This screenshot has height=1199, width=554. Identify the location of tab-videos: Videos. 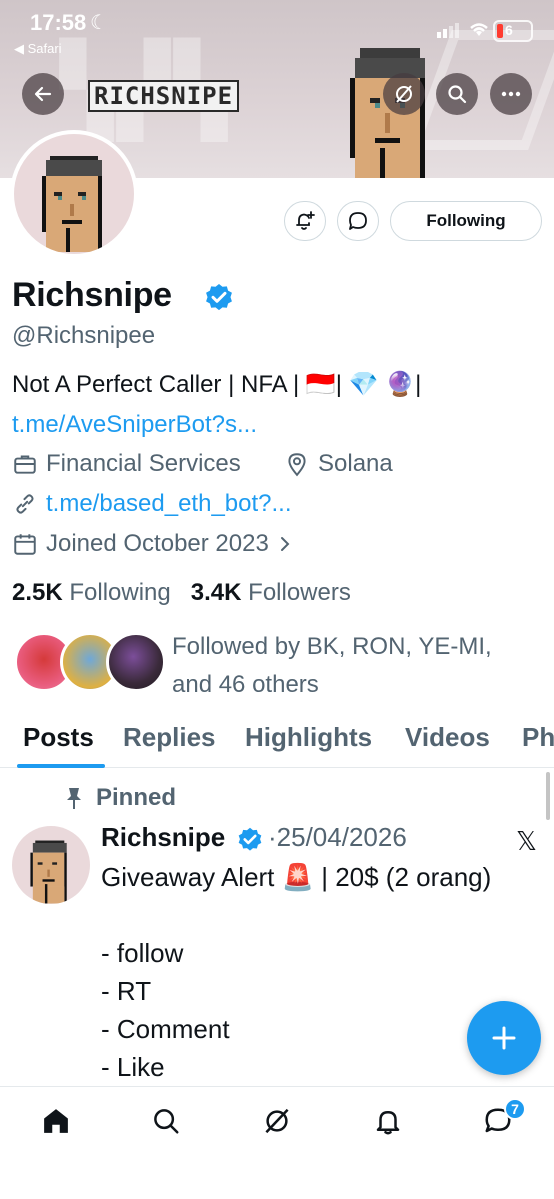
(447, 737).